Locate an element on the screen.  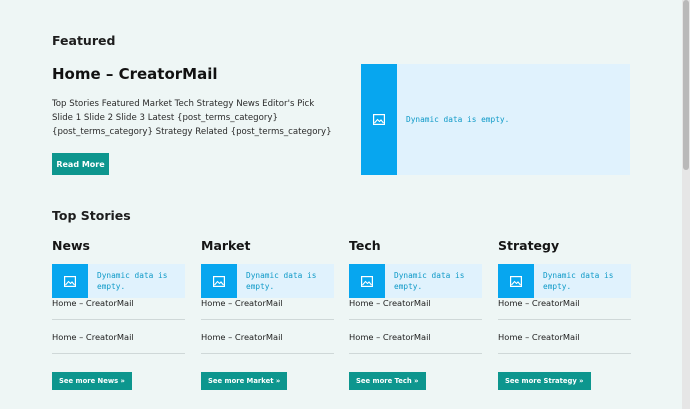
category-title: News is located at coordinates (118, 249).